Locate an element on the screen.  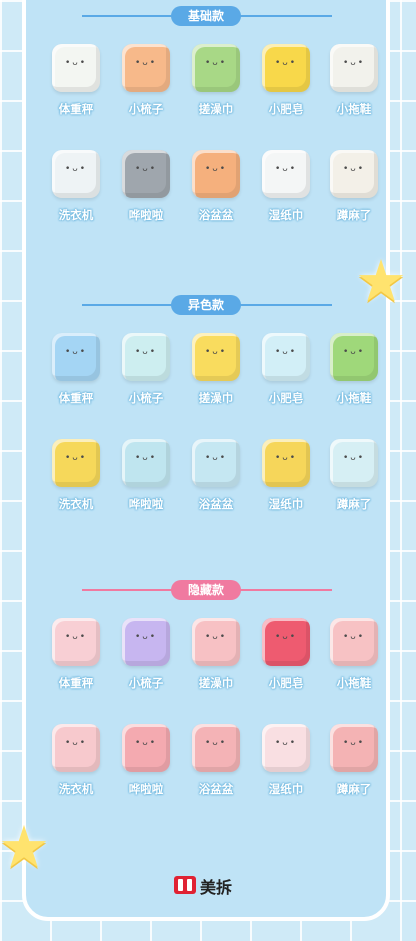
section-header: 隐藏款 is located at coordinates (206, 590).